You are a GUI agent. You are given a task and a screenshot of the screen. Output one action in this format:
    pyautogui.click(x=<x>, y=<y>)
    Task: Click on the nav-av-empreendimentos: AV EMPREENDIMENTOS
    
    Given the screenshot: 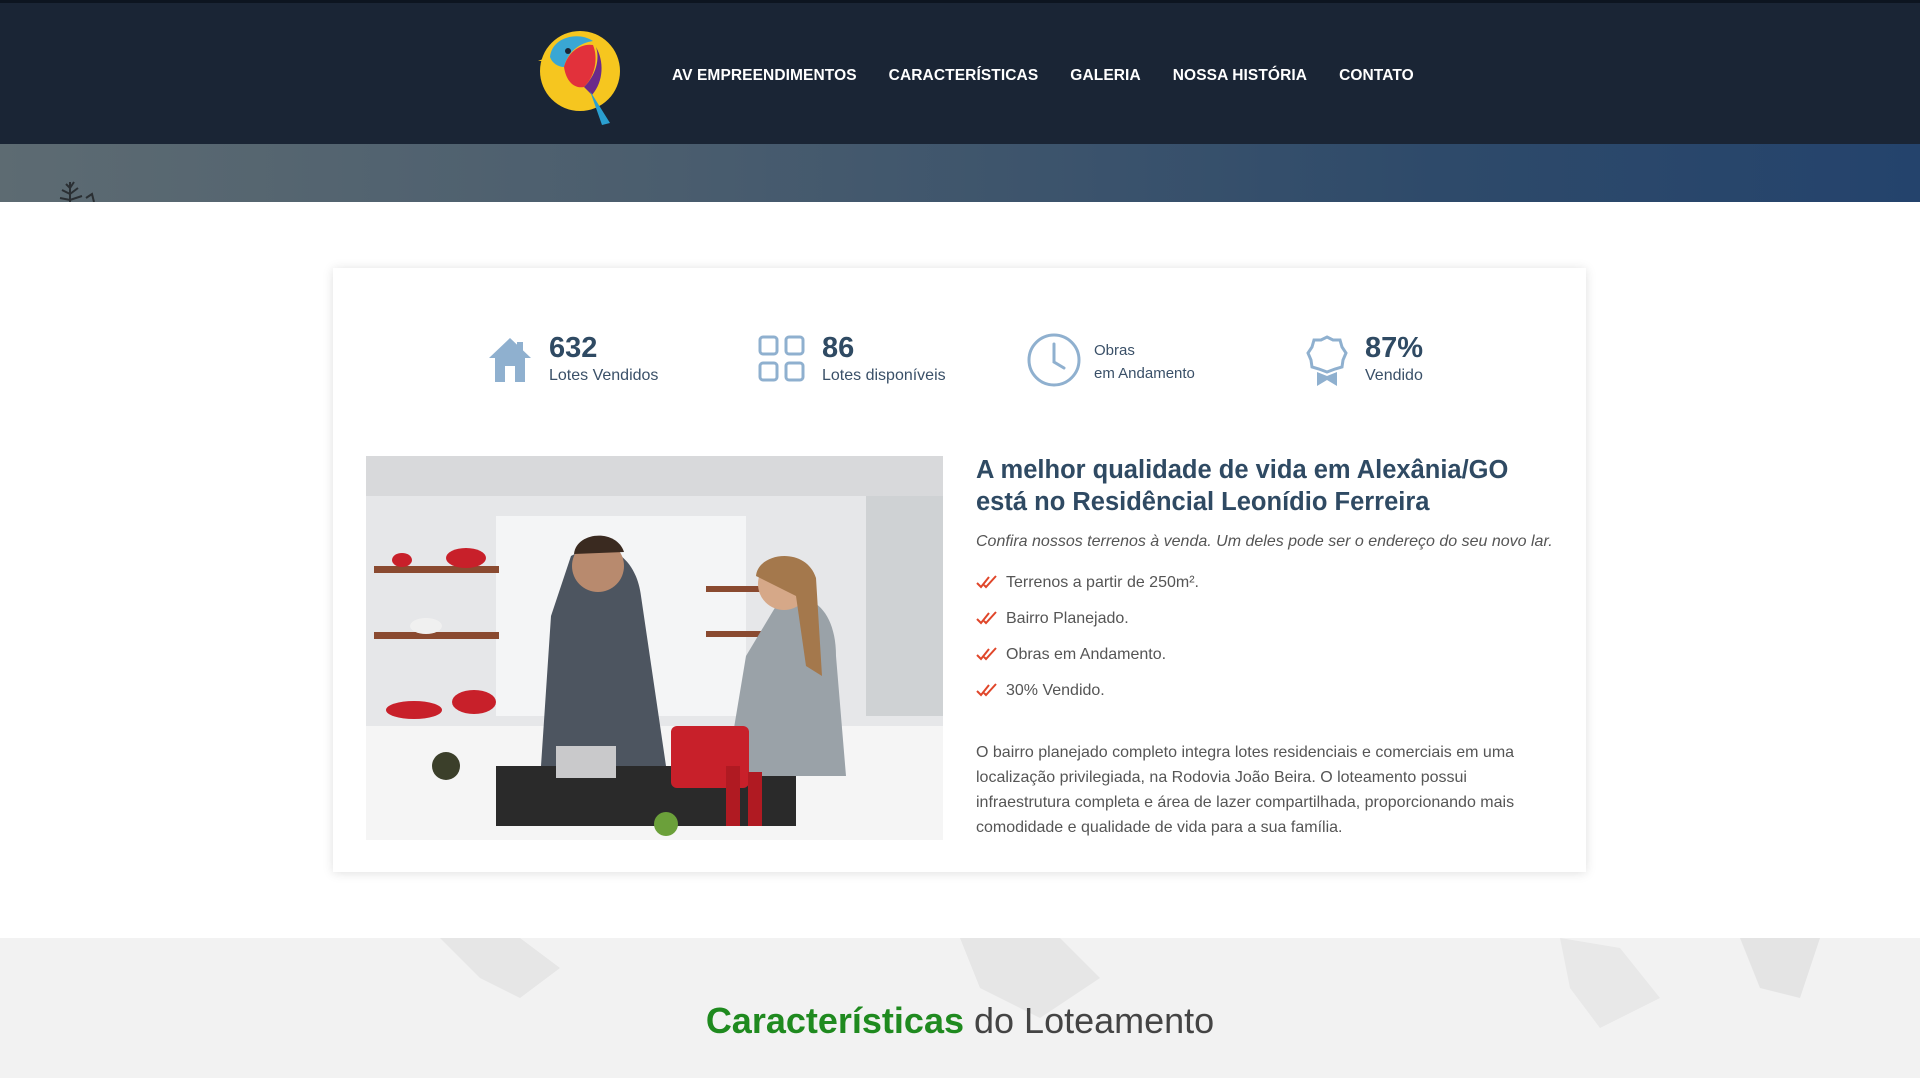 What is the action you would take?
    pyautogui.click(x=764, y=76)
    